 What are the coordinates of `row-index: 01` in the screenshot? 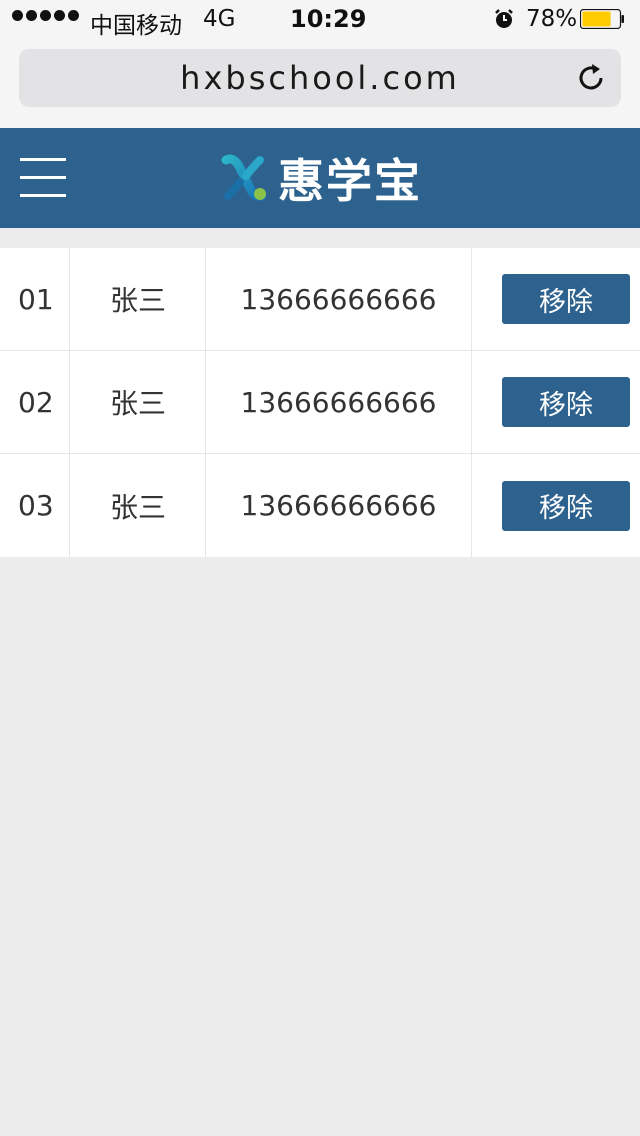 It's located at (35, 299).